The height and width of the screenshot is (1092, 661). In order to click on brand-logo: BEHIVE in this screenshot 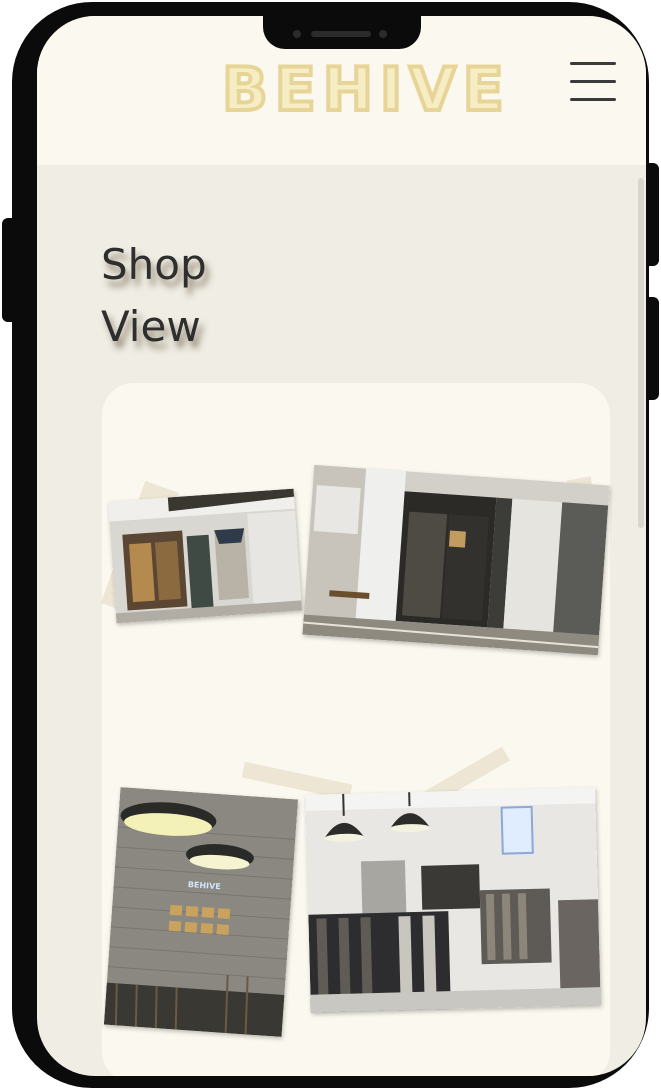, I will do `click(363, 90)`.